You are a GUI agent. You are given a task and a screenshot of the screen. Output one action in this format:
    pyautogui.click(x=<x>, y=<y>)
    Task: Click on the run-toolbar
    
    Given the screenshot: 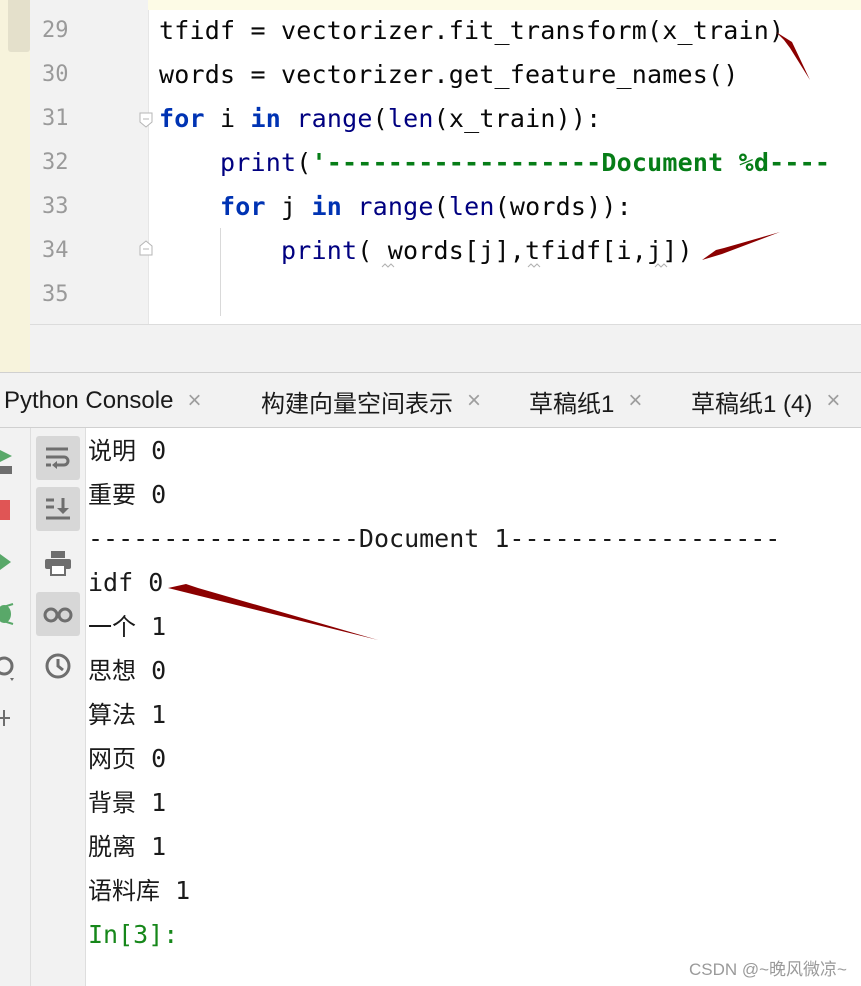 What is the action you would take?
    pyautogui.click(x=15, y=707)
    